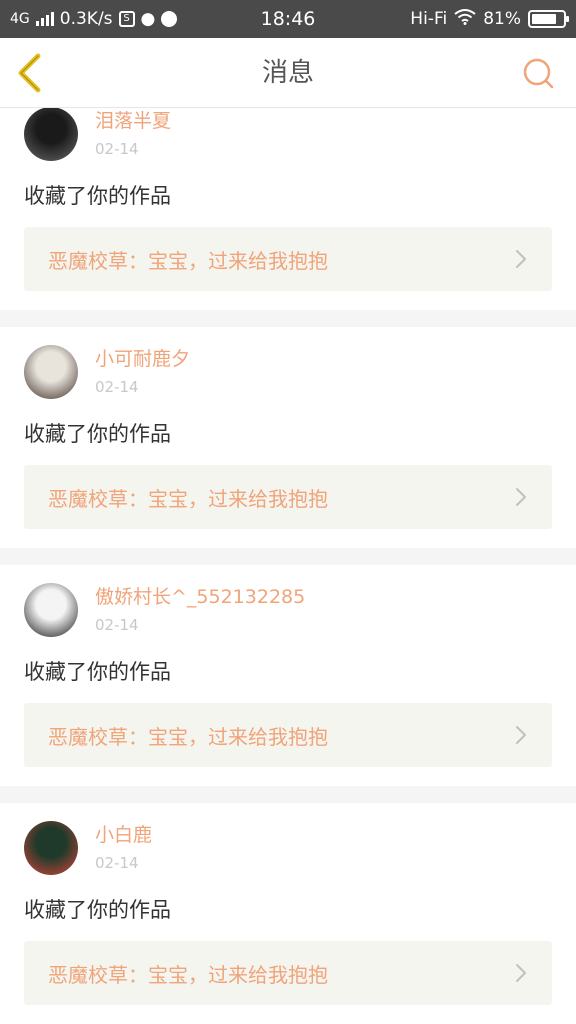 The height and width of the screenshot is (1024, 576). I want to click on status-bar: 4G 0.3K/s S ● 18:46 Hi-Fi 81%, so click(288, 19).